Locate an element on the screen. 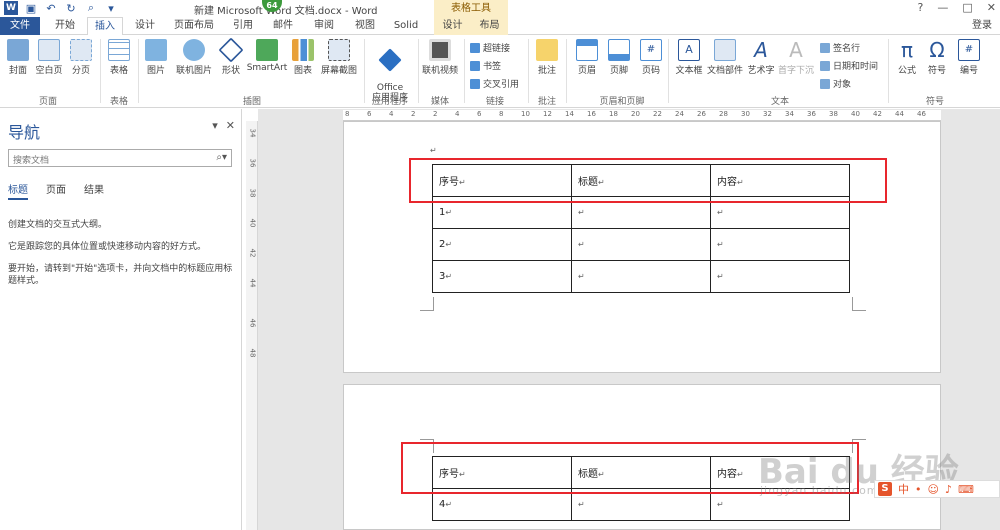 This screenshot has height=530, width=1000. sogou-logo-icon: S is located at coordinates (885, 489).